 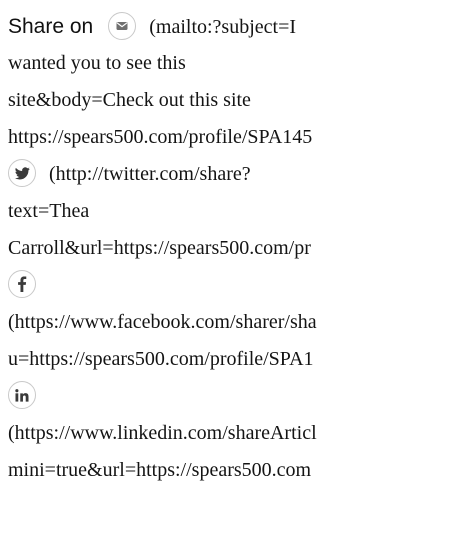 I want to click on facebook-icon, so click(x=22, y=284).